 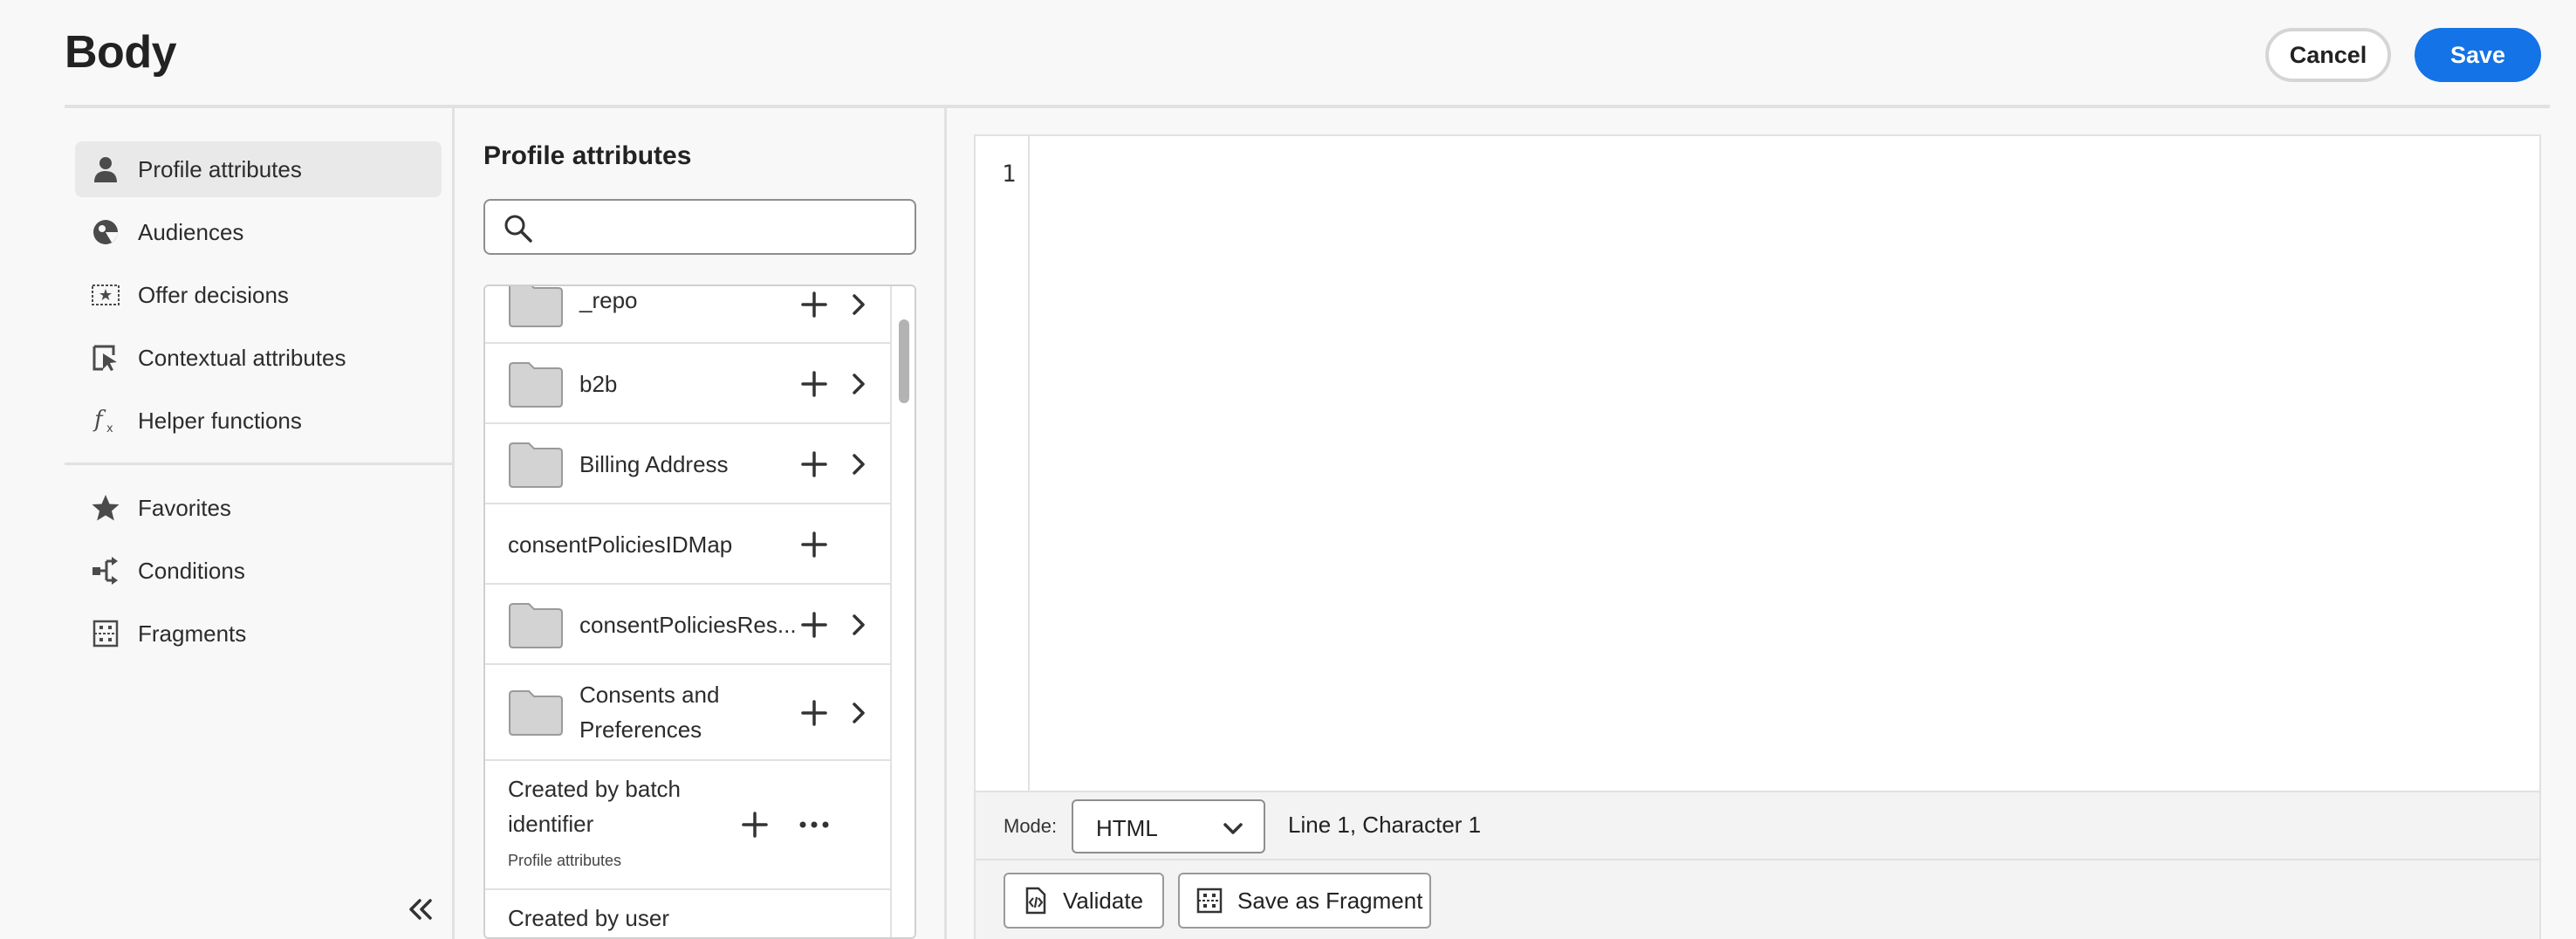 I want to click on svg-text: f, so click(x=99, y=420).